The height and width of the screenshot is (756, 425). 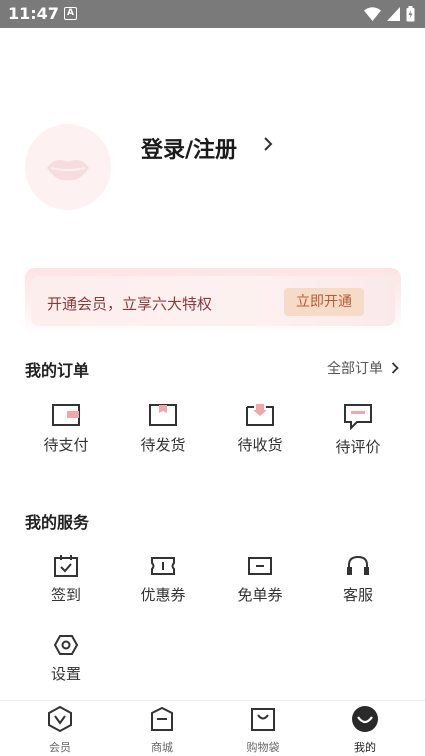 What do you see at coordinates (163, 415) in the screenshot?
I see `box-icon` at bounding box center [163, 415].